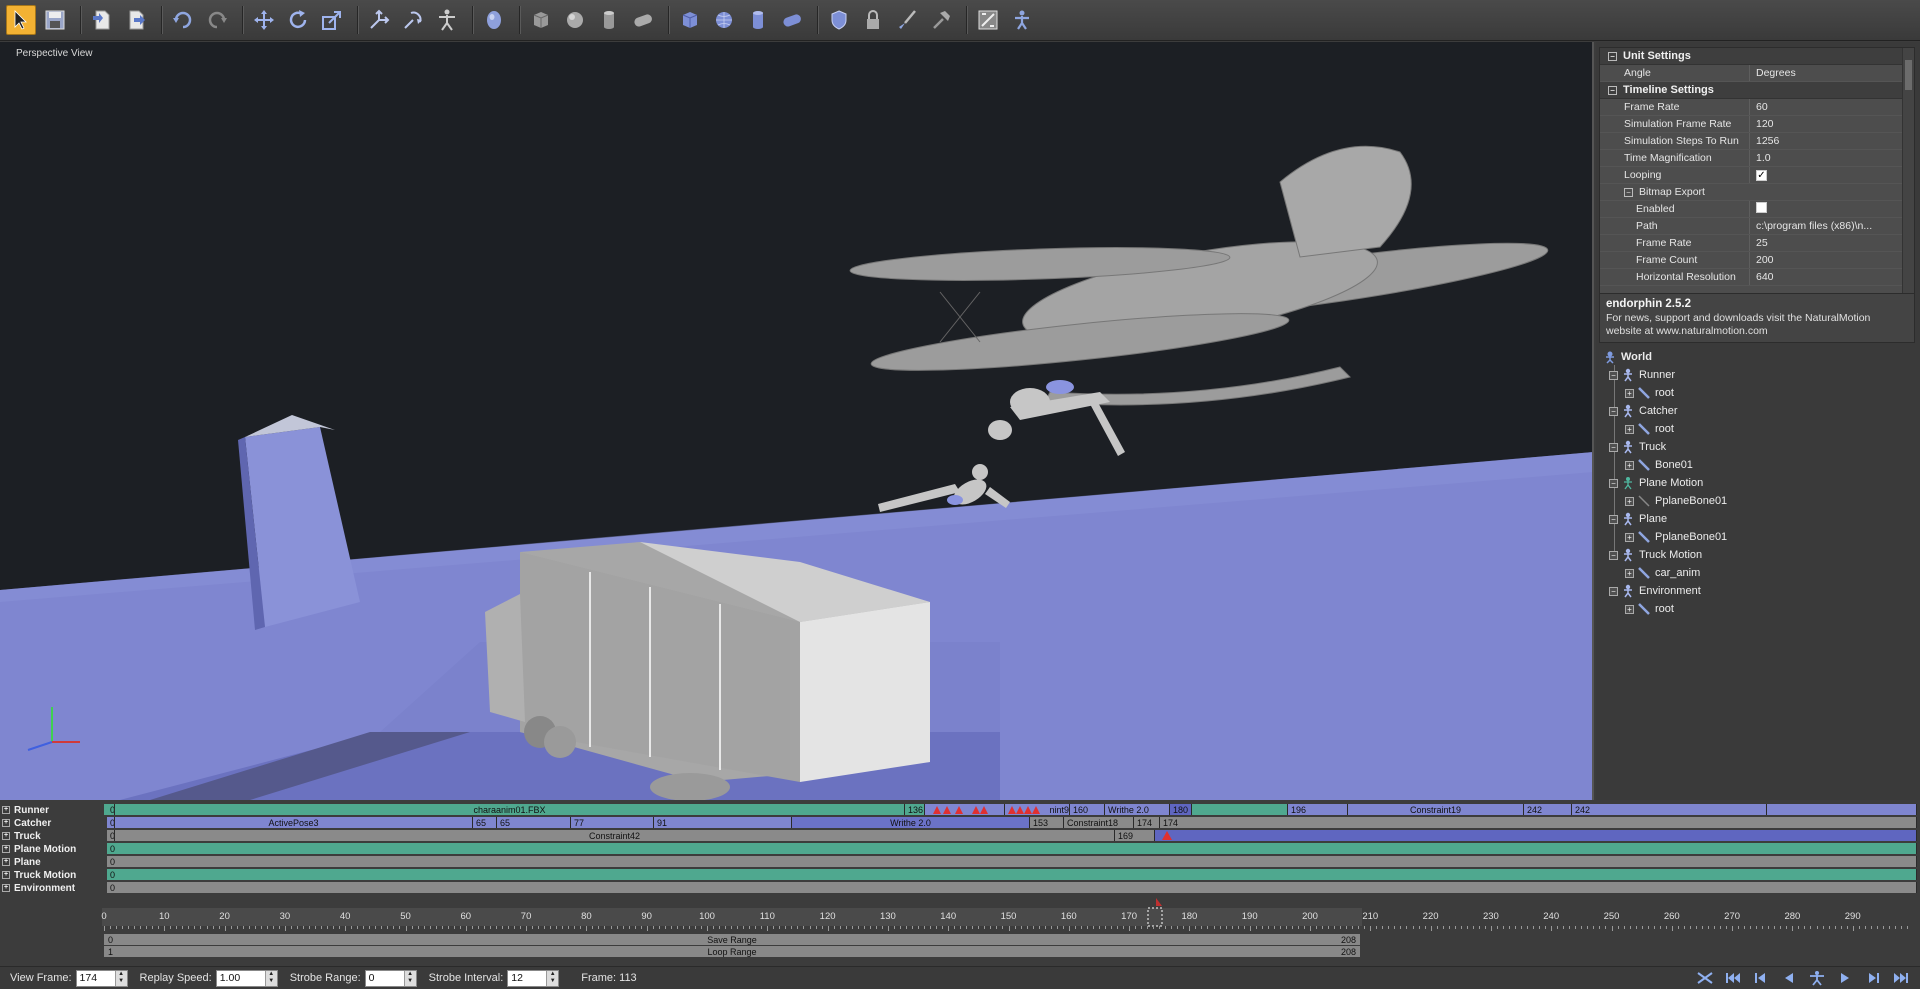 The height and width of the screenshot is (989, 1920). What do you see at coordinates (724, 20) in the screenshot?
I see `sphere-collision-button` at bounding box center [724, 20].